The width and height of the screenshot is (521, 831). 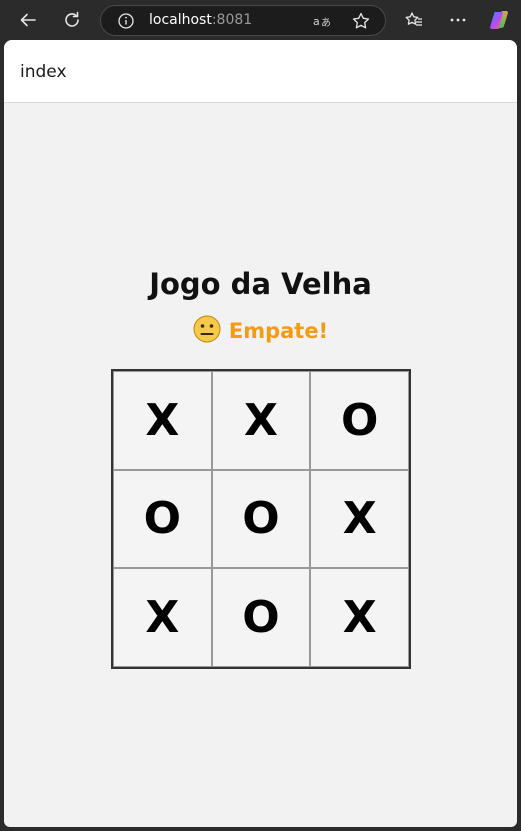 I want to click on svg-text: a, so click(x=316, y=21).